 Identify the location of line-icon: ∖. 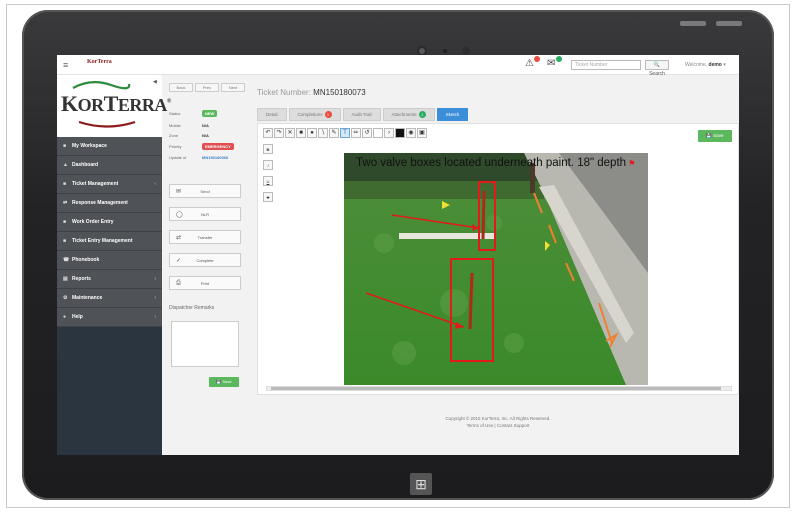
(323, 133).